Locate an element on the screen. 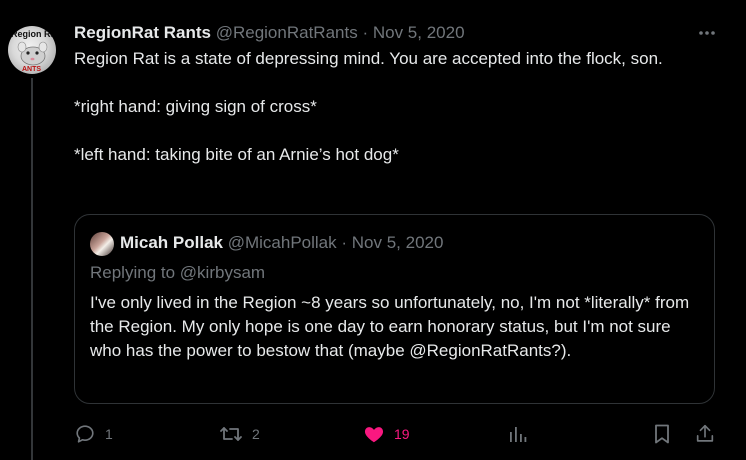 This screenshot has height=460, width=746. quoted-author-handle: @MicahPollak is located at coordinates (282, 242).